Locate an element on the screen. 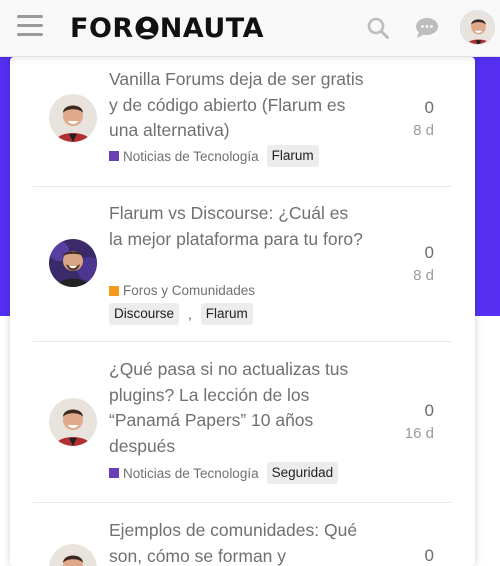 This screenshot has width=500, height=566. top-navbar: FOR NAUTA is located at coordinates (250, 28).